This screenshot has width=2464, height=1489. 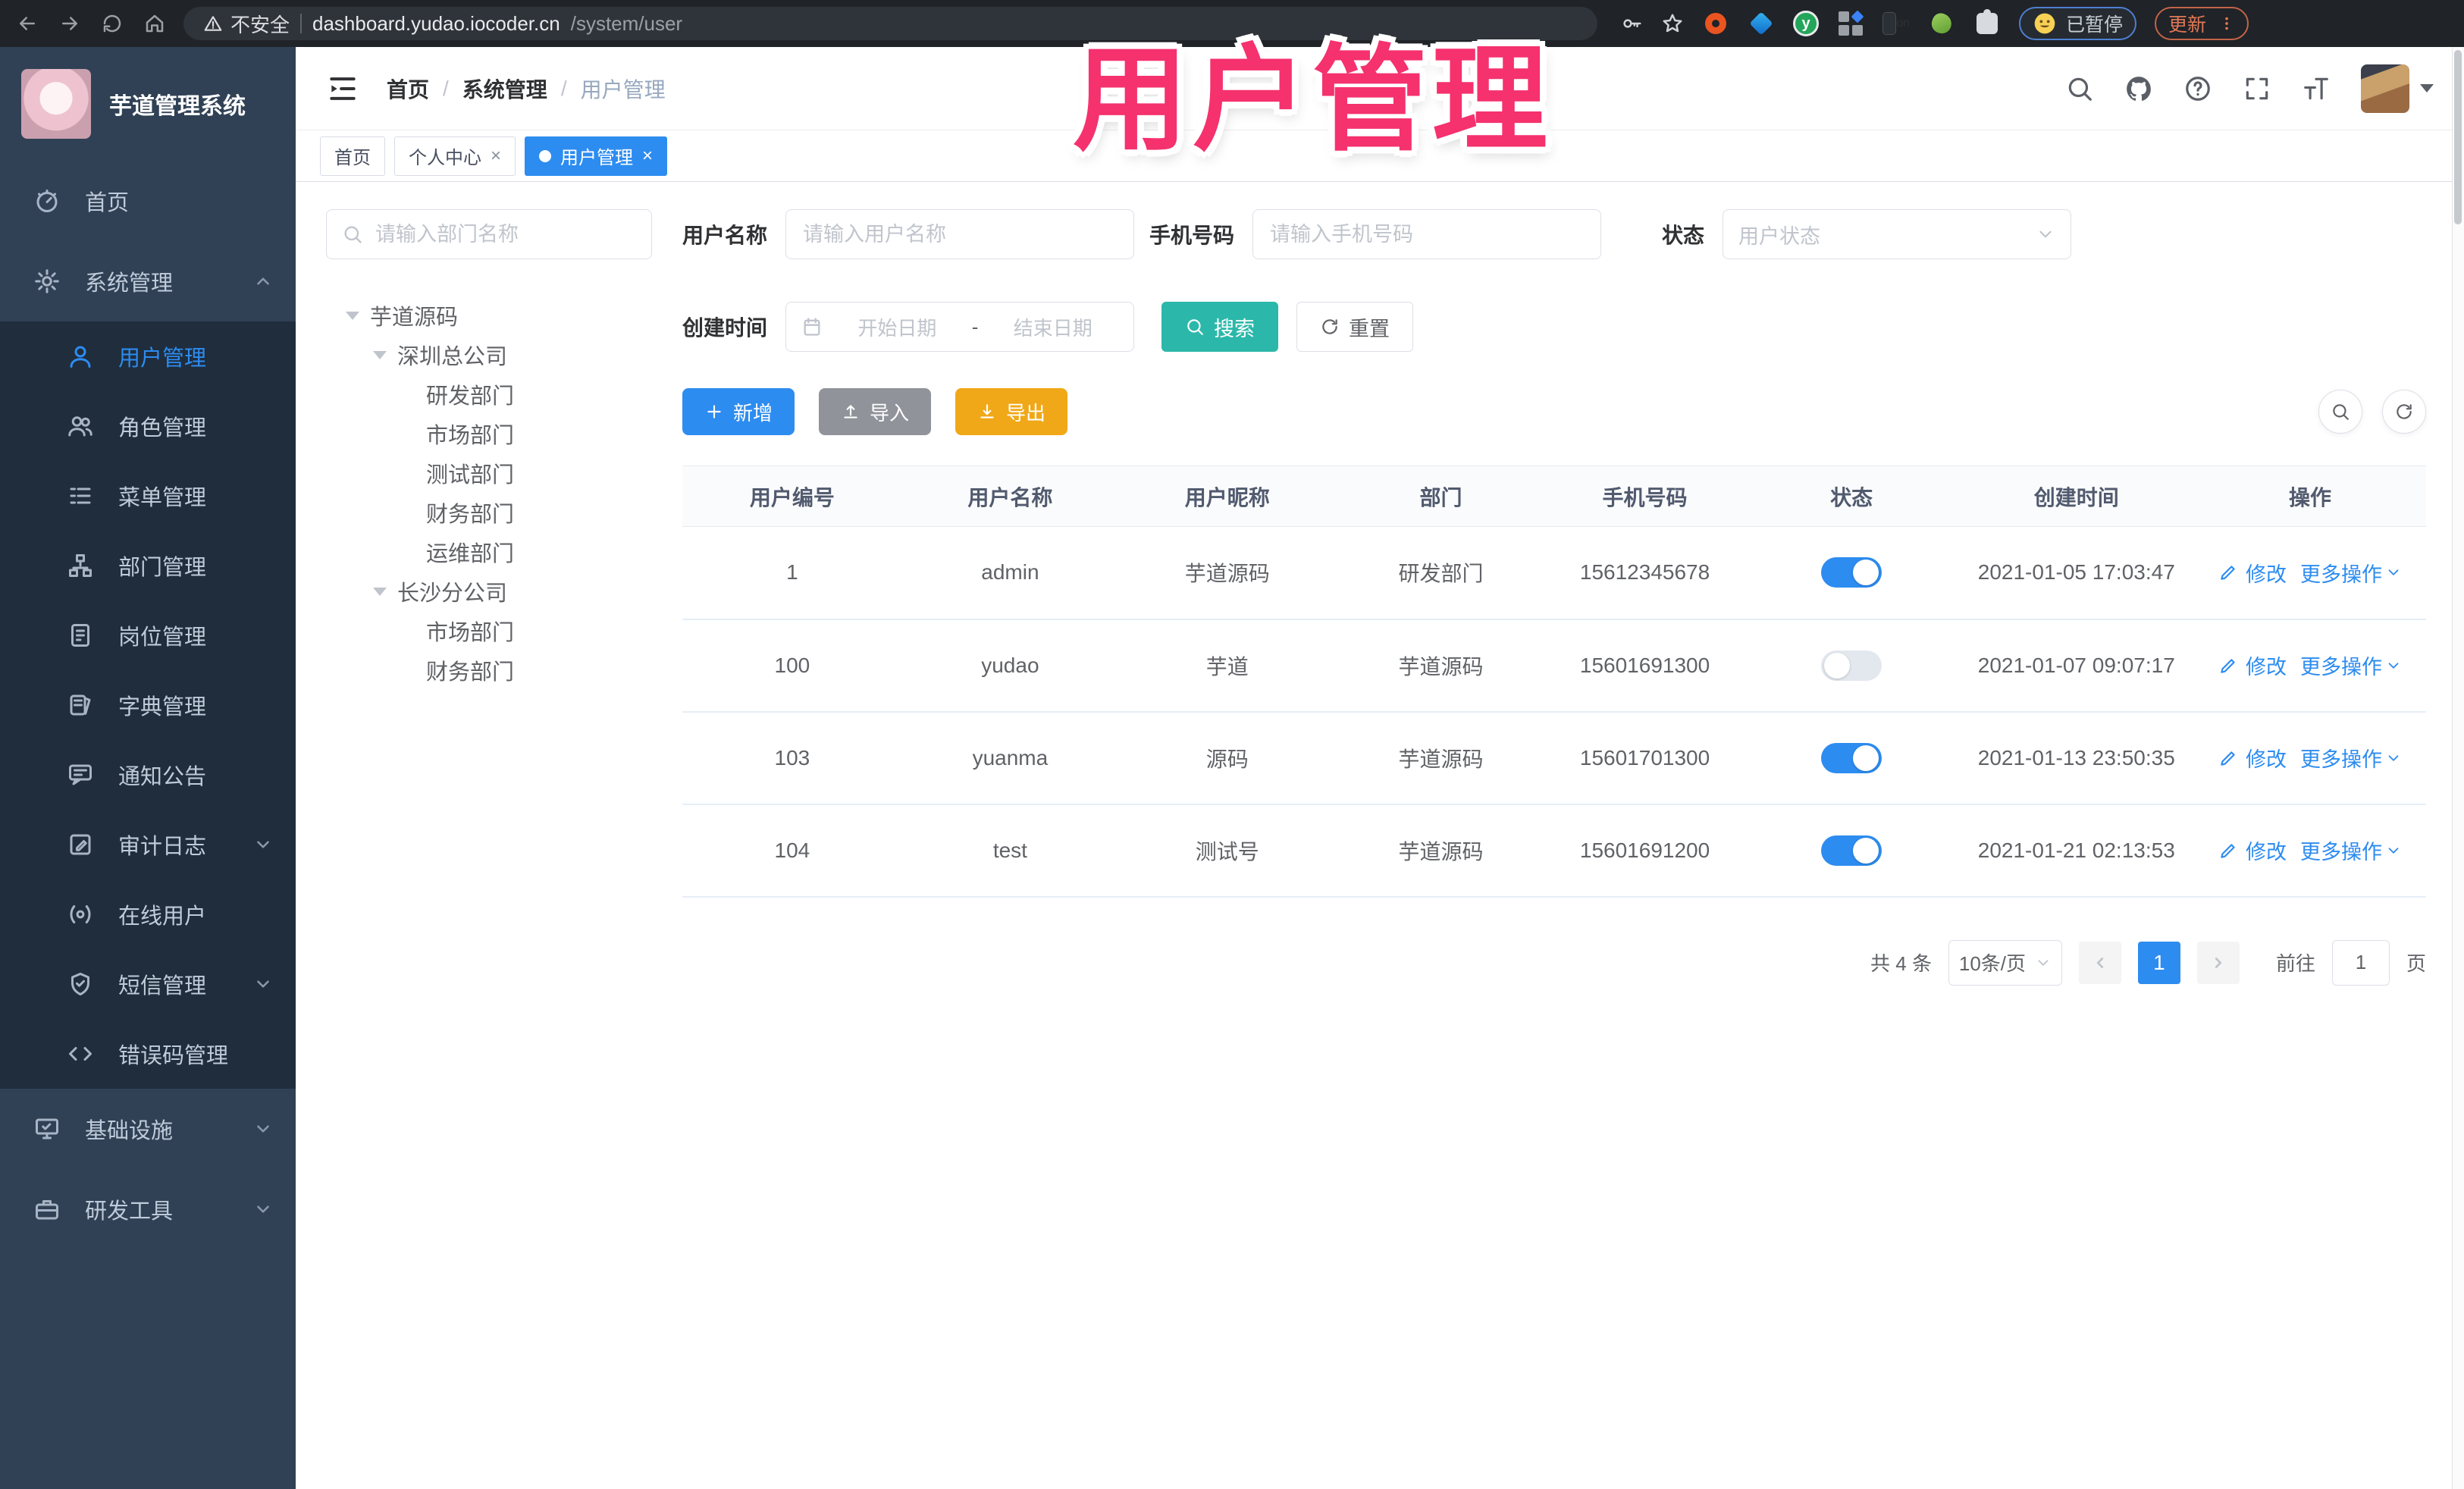 What do you see at coordinates (148, 1209) in the screenshot?
I see `sidebar-item-dev-tools: 研发工具` at bounding box center [148, 1209].